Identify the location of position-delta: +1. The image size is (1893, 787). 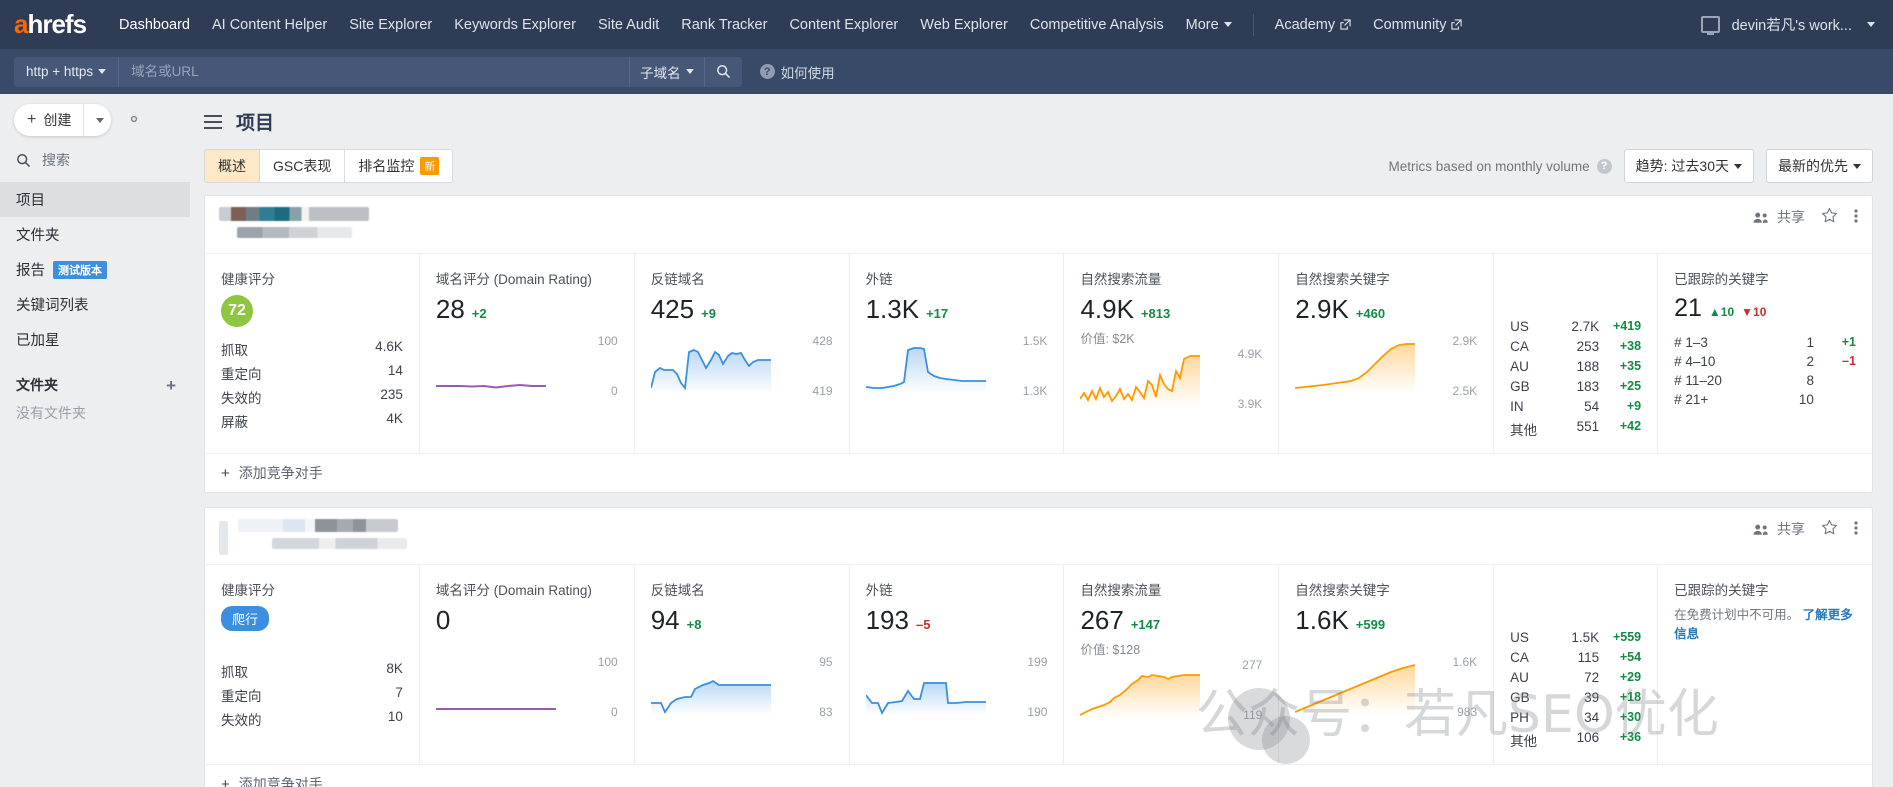
(1848, 341).